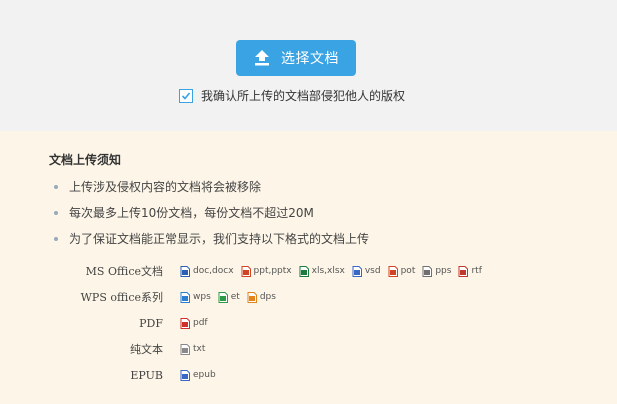 Image resolution: width=617 pixels, height=404 pixels. Describe the element at coordinates (85, 160) in the screenshot. I see `notice-title: 文档上传须知` at that location.